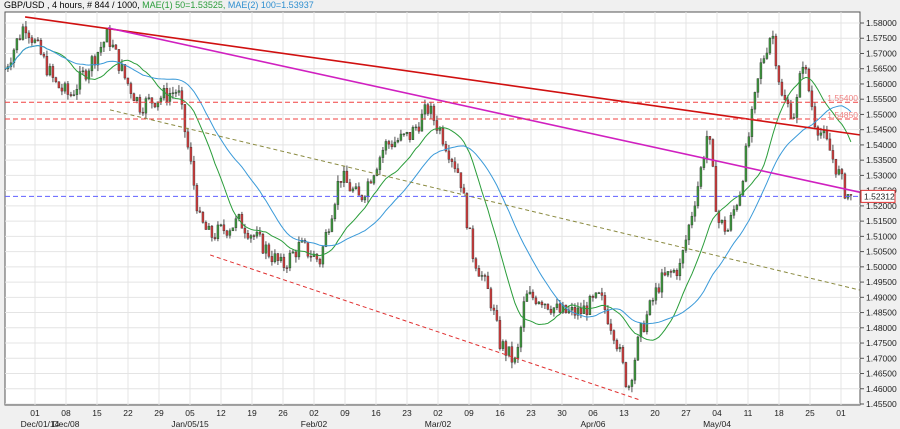 This screenshot has width=900, height=429. Describe the element at coordinates (221, 413) in the screenshot. I see `x-tick-label: 12` at that location.